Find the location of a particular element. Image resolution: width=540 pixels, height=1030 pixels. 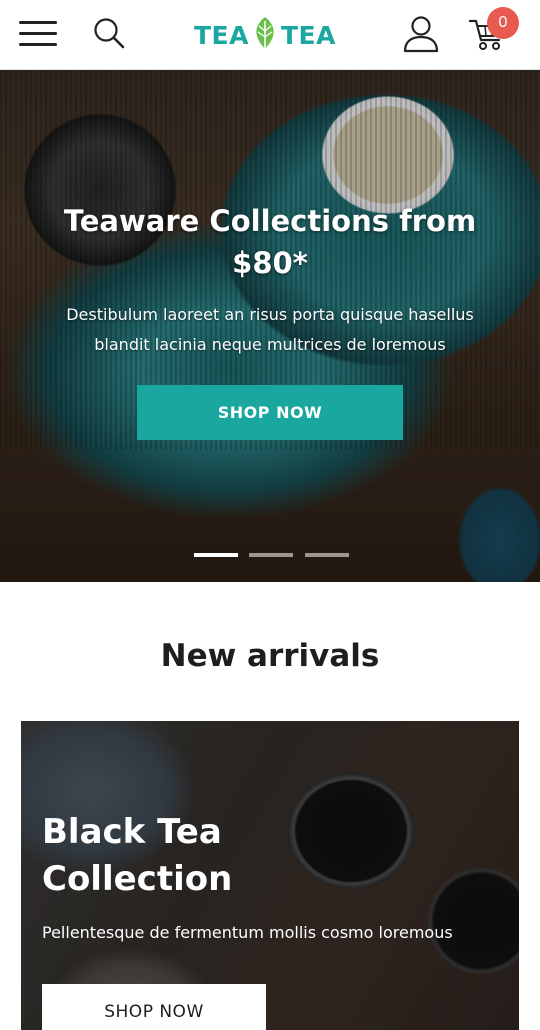

hero-title: Teaware Collections from $80* is located at coordinates (270, 242).